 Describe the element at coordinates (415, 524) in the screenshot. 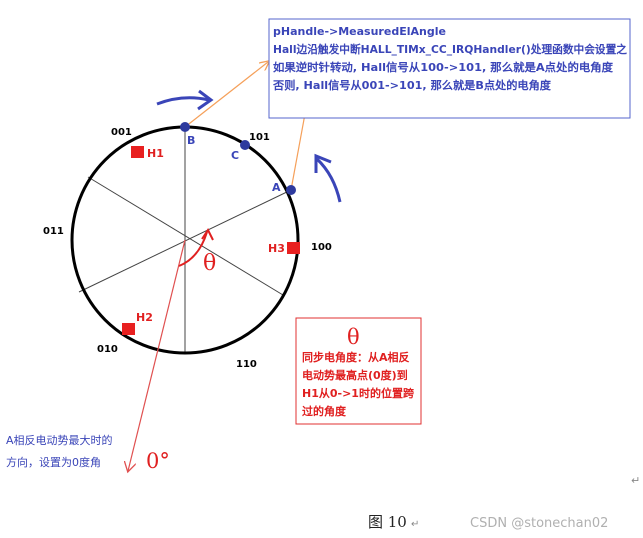

I see `return-mark-caption: ↵` at that location.